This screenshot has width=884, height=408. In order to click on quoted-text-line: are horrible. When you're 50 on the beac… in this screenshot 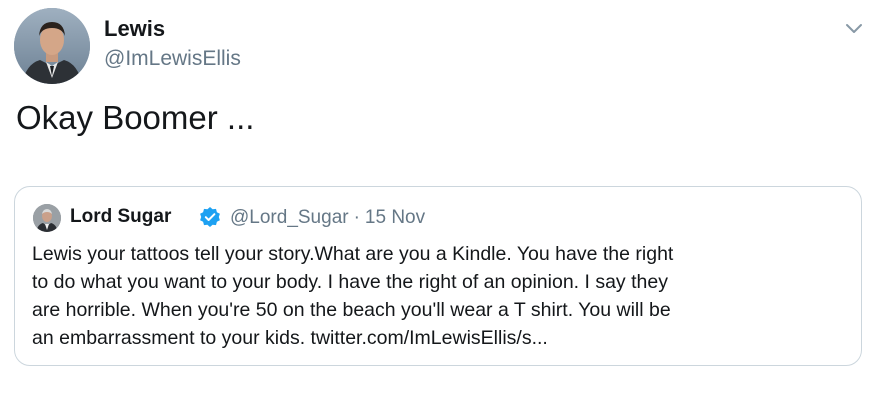, I will do `click(351, 310)`.